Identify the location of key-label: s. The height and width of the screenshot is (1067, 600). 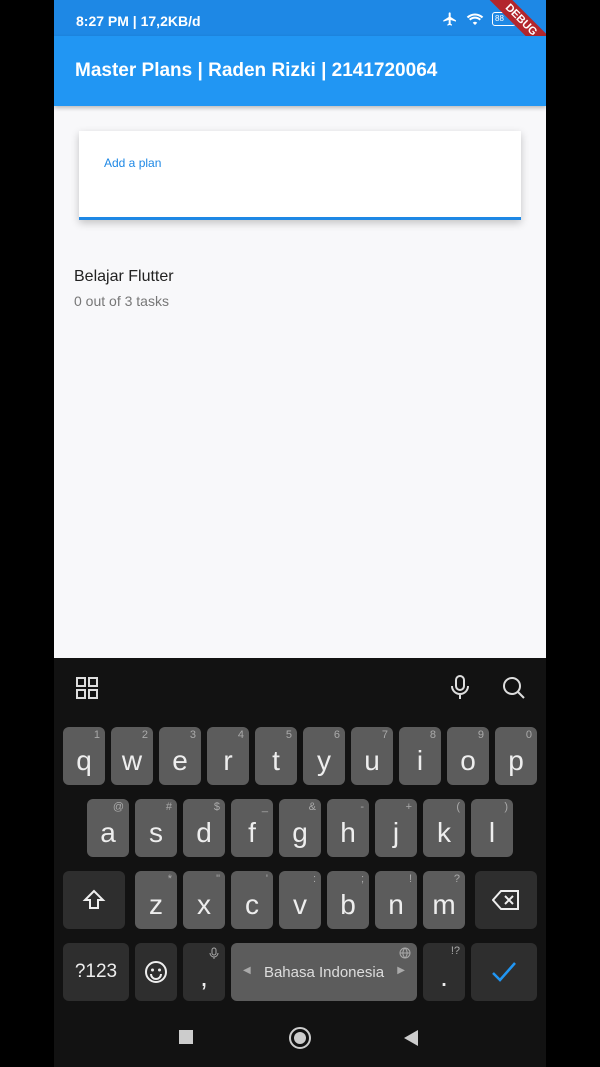
(156, 832).